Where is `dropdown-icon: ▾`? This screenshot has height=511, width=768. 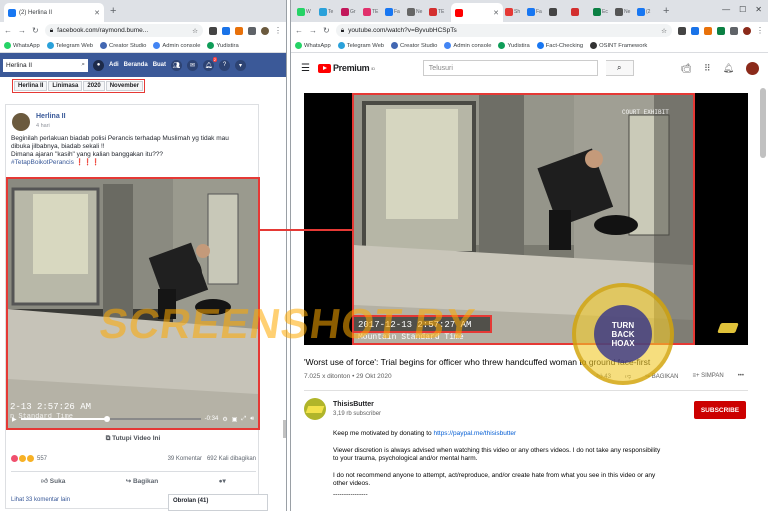 dropdown-icon: ▾ is located at coordinates (241, 65).